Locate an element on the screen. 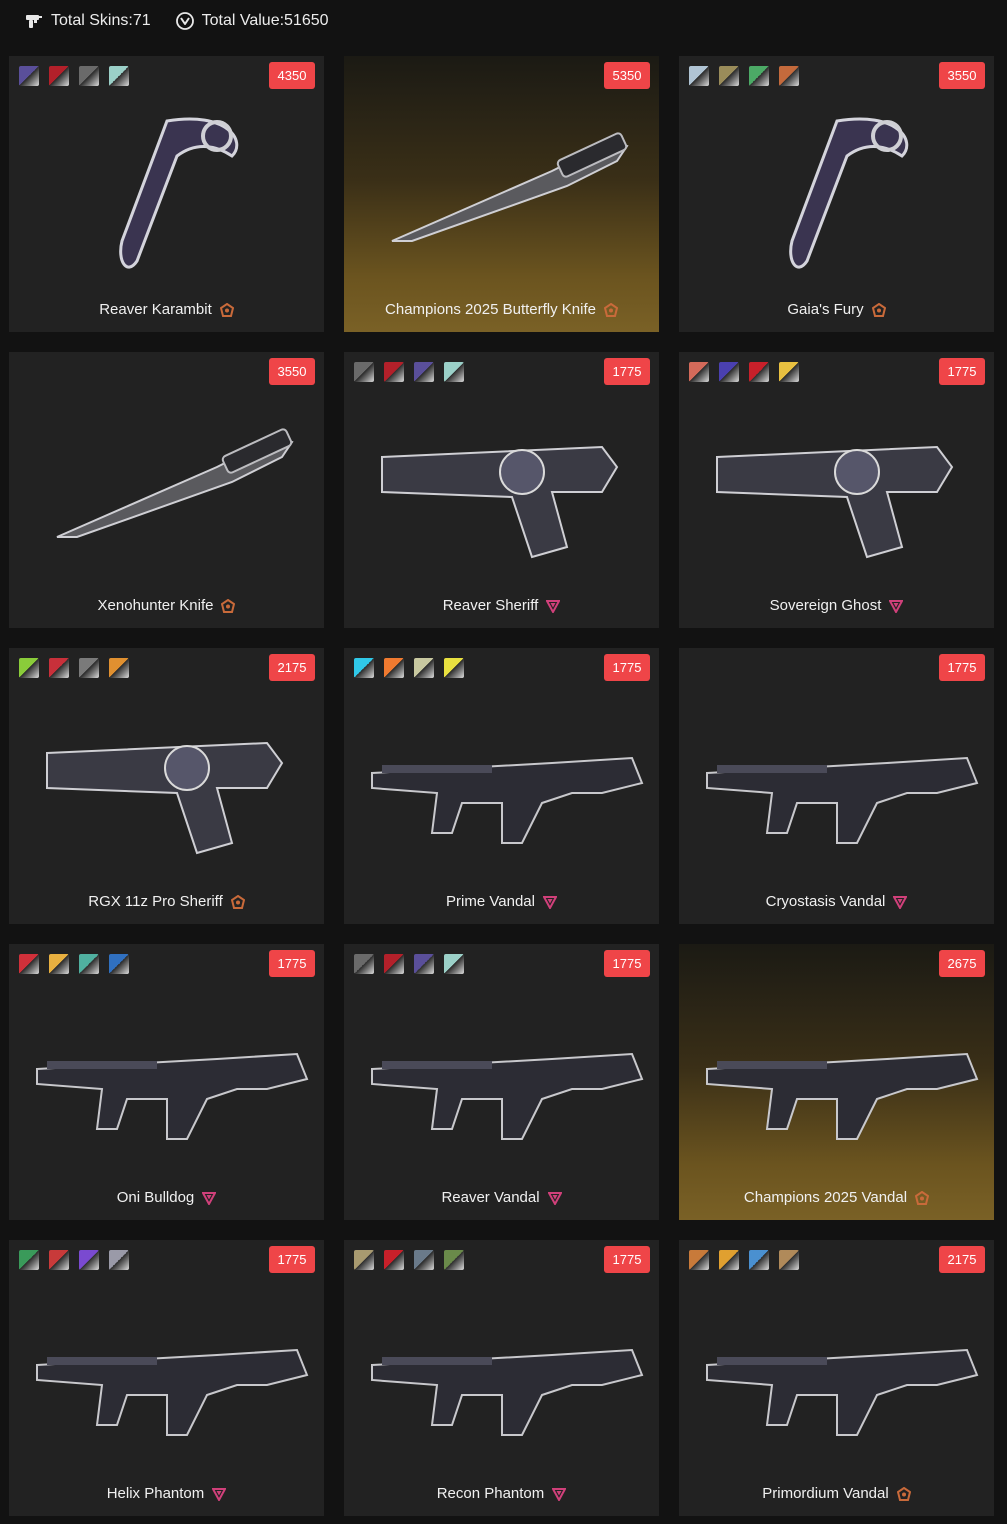  skin-name: Sovereign Ghost is located at coordinates (825, 605).